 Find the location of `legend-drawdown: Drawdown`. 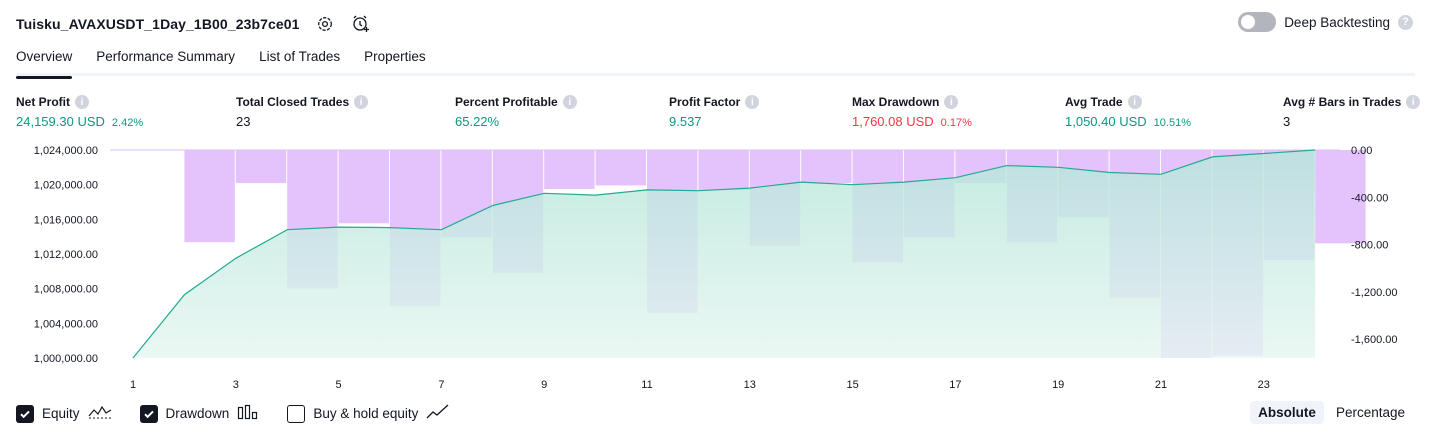

legend-drawdown: Drawdown is located at coordinates (199, 413).